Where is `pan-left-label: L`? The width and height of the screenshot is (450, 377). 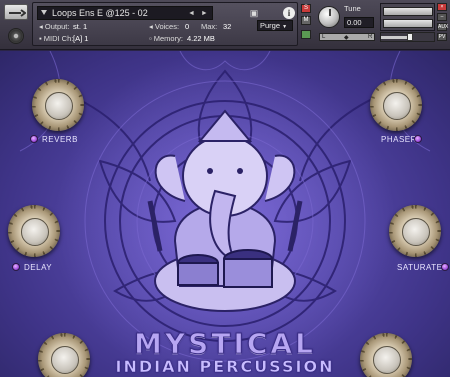 pan-left-label: L is located at coordinates (324, 37).